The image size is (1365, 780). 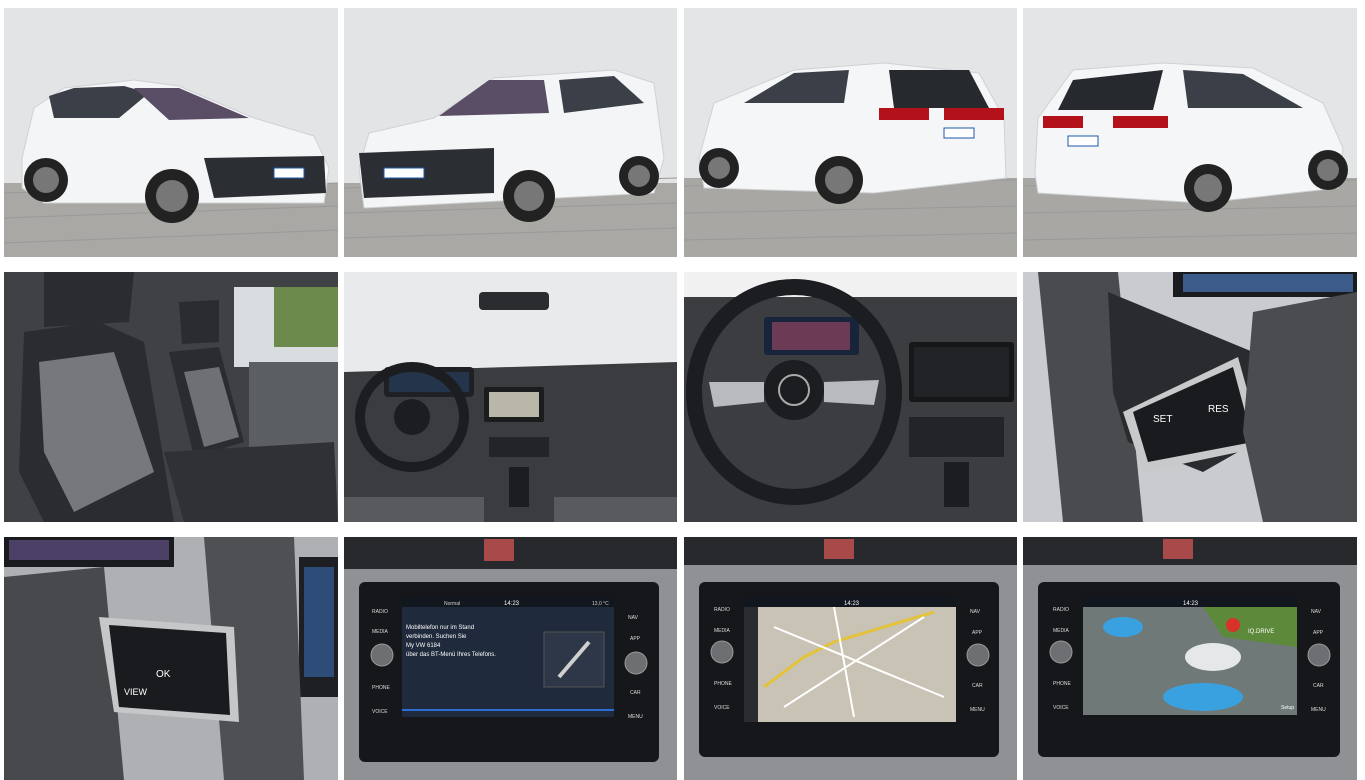 I want to click on phone-message-line-4: über das BT-Menü Ihres Telefons., so click(x=451, y=655).